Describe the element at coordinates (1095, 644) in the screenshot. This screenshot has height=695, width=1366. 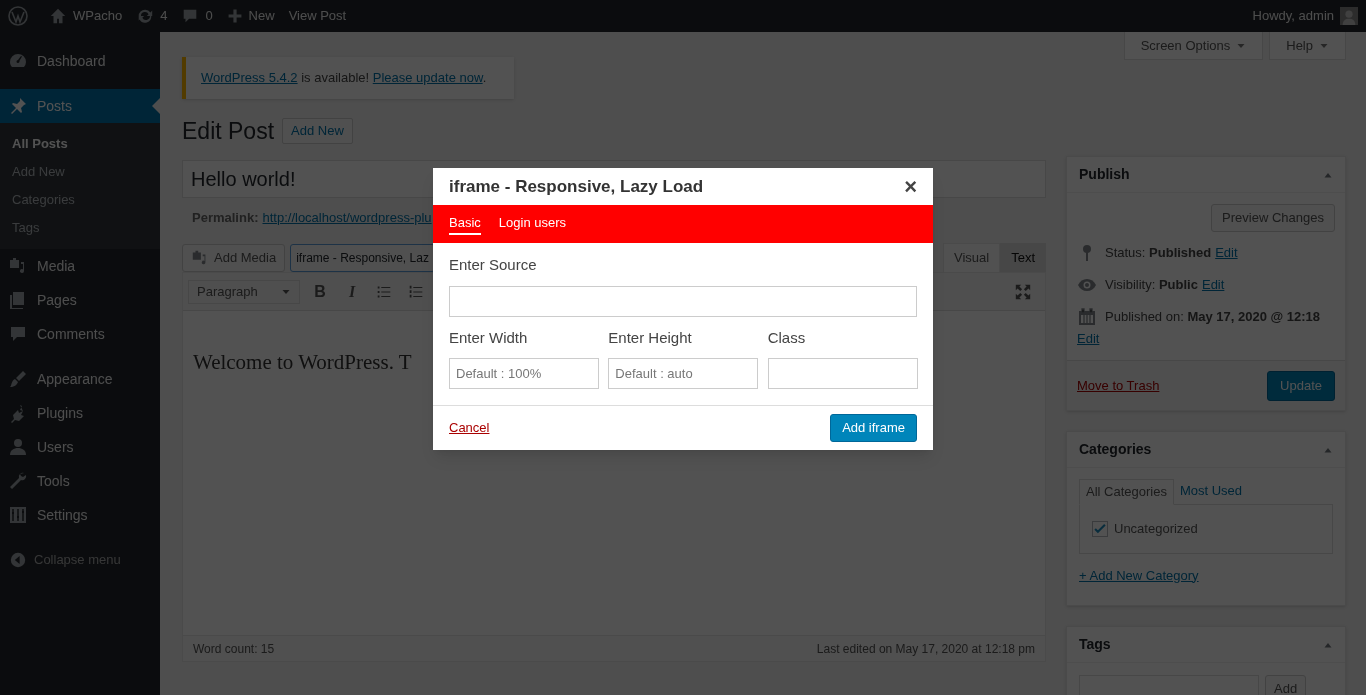
I see `box-title: Tags` at that location.